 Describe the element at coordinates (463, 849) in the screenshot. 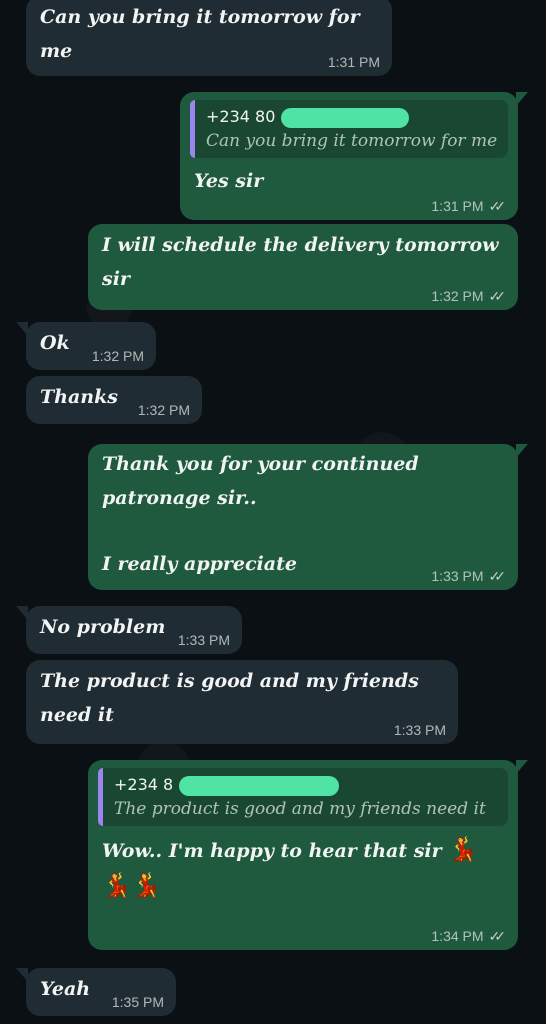

I see `dancer-emoji: 💃` at that location.